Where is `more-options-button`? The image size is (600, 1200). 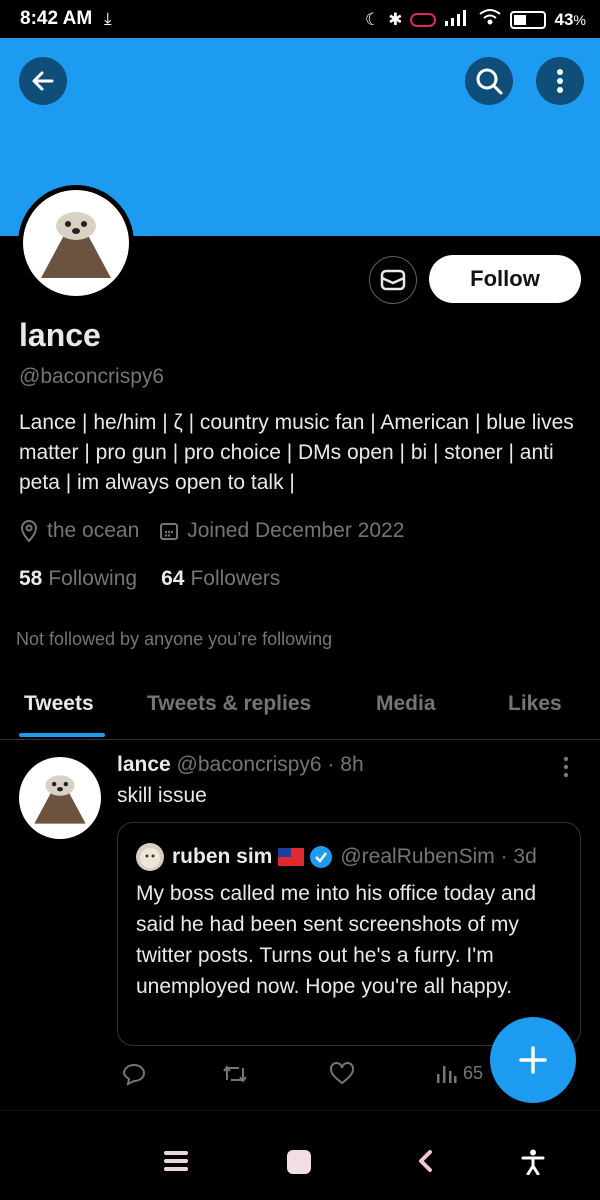 more-options-button is located at coordinates (560, 81).